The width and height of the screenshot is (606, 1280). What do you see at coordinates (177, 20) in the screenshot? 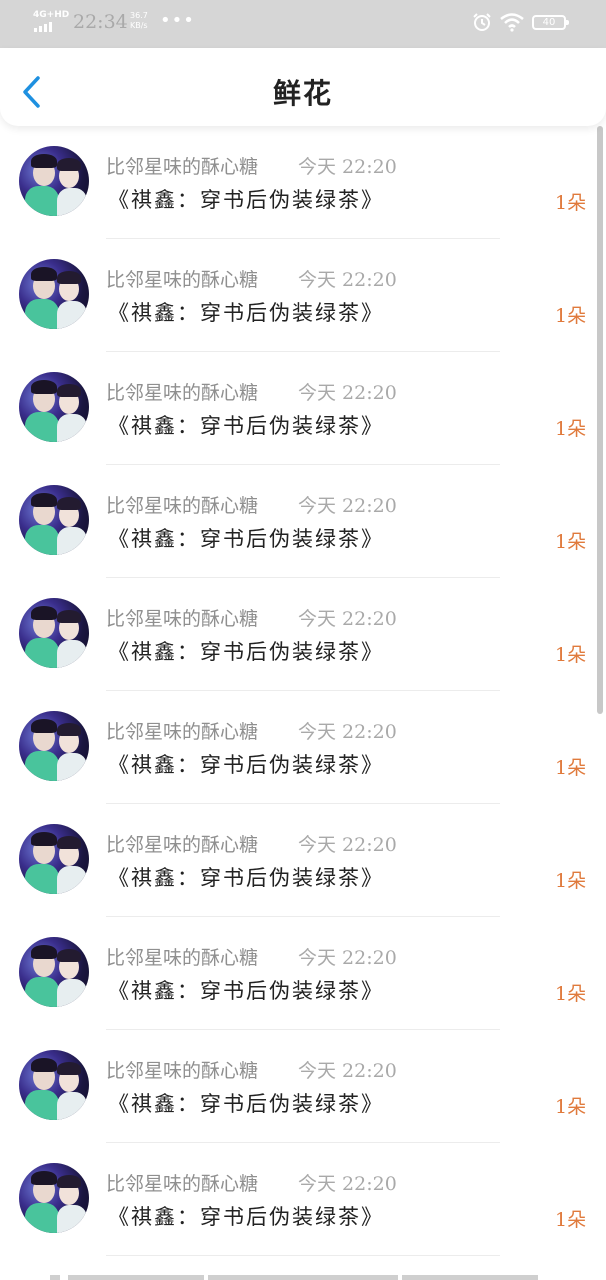
I see `more-notifications: •••` at bounding box center [177, 20].